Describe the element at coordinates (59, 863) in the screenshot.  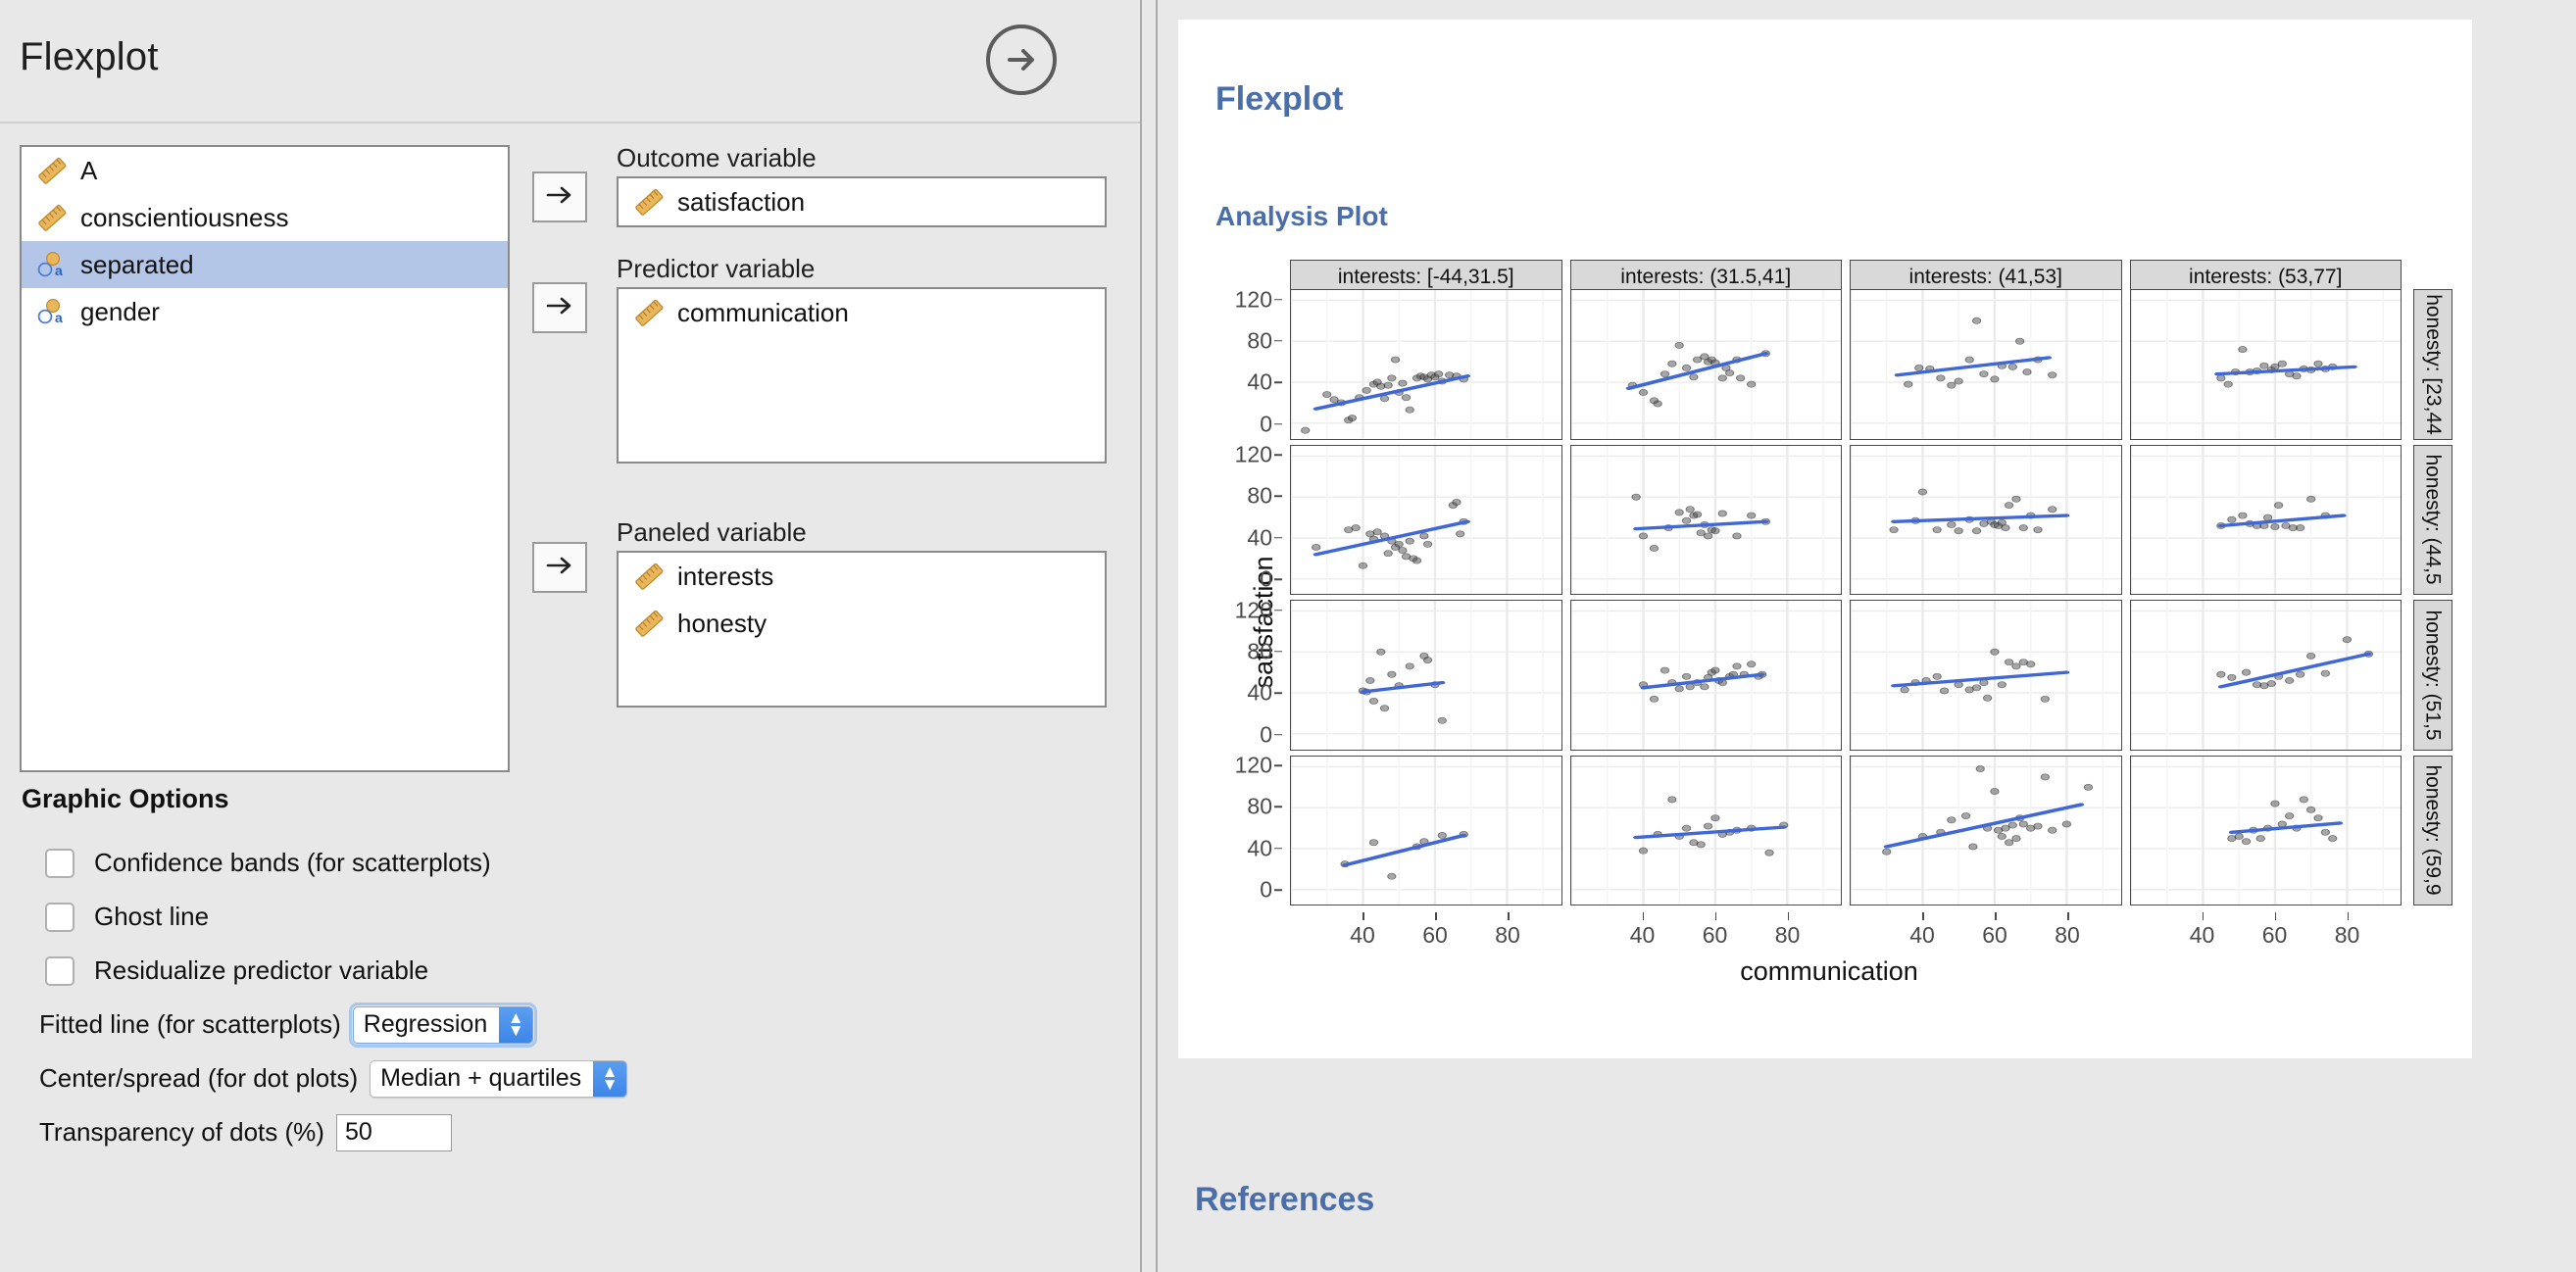
I see `confidence-bands-checkbox` at that location.